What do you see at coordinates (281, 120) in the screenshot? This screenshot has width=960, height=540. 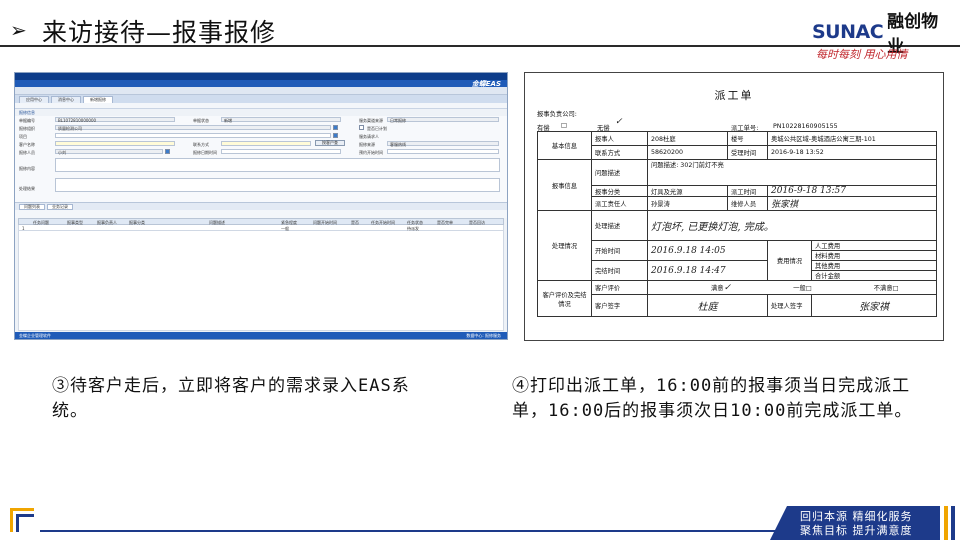 I see `bill-status-field: 新增` at bounding box center [281, 120].